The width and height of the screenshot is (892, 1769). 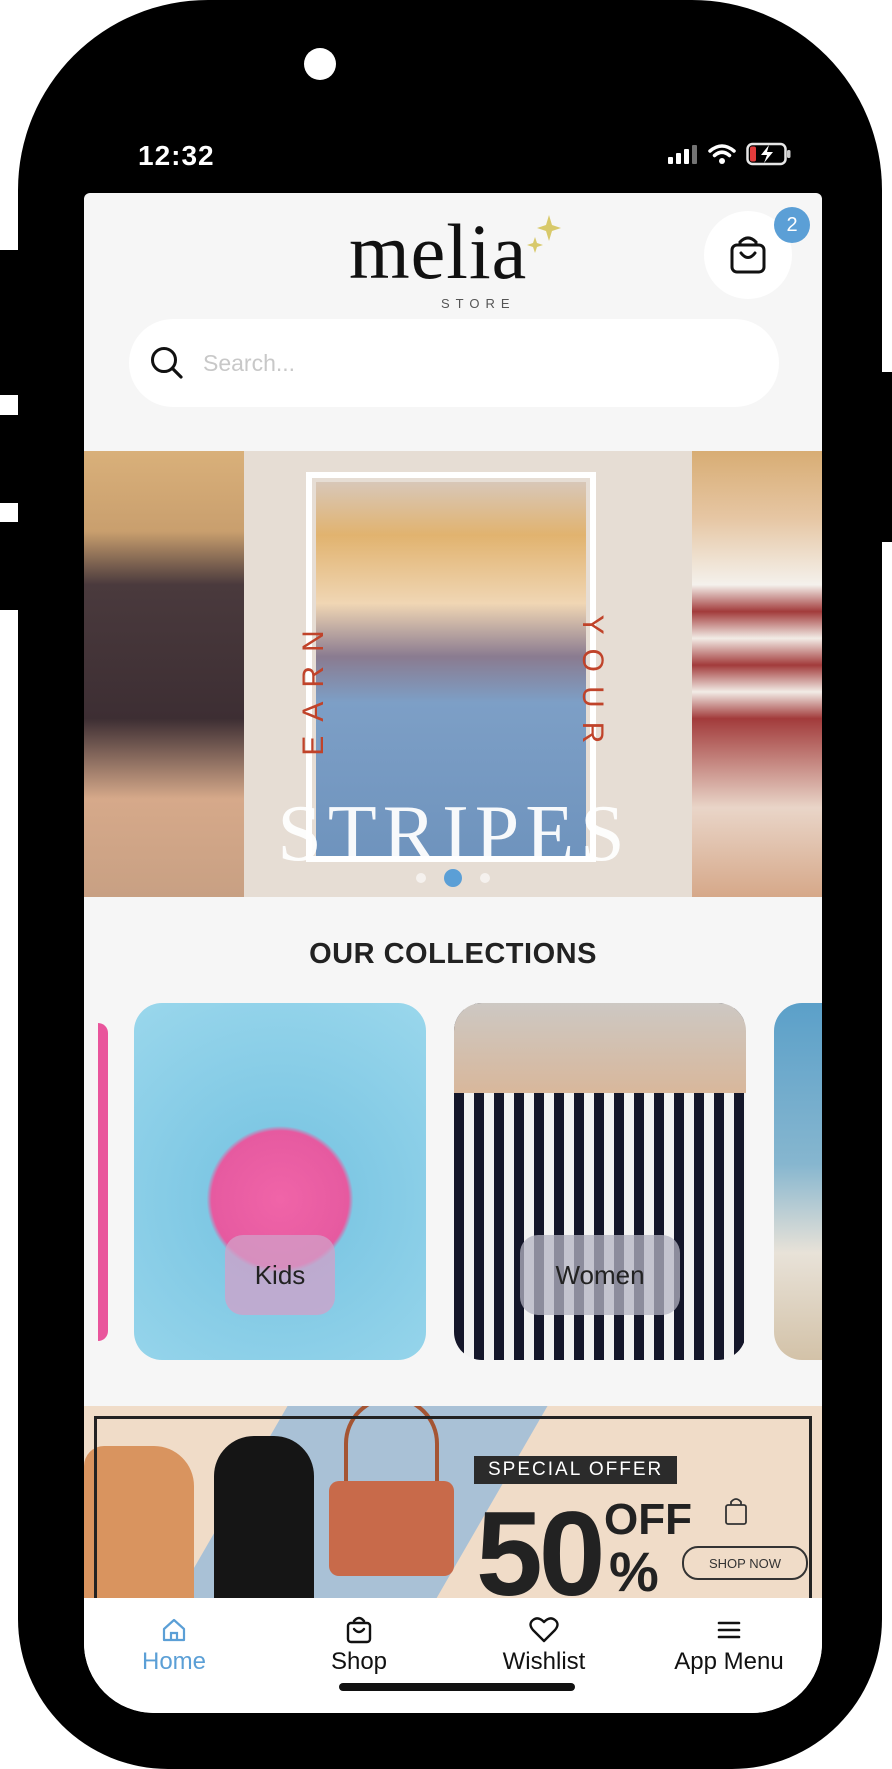 What do you see at coordinates (359, 1646) in the screenshot?
I see `nav-item-shop: Shop` at bounding box center [359, 1646].